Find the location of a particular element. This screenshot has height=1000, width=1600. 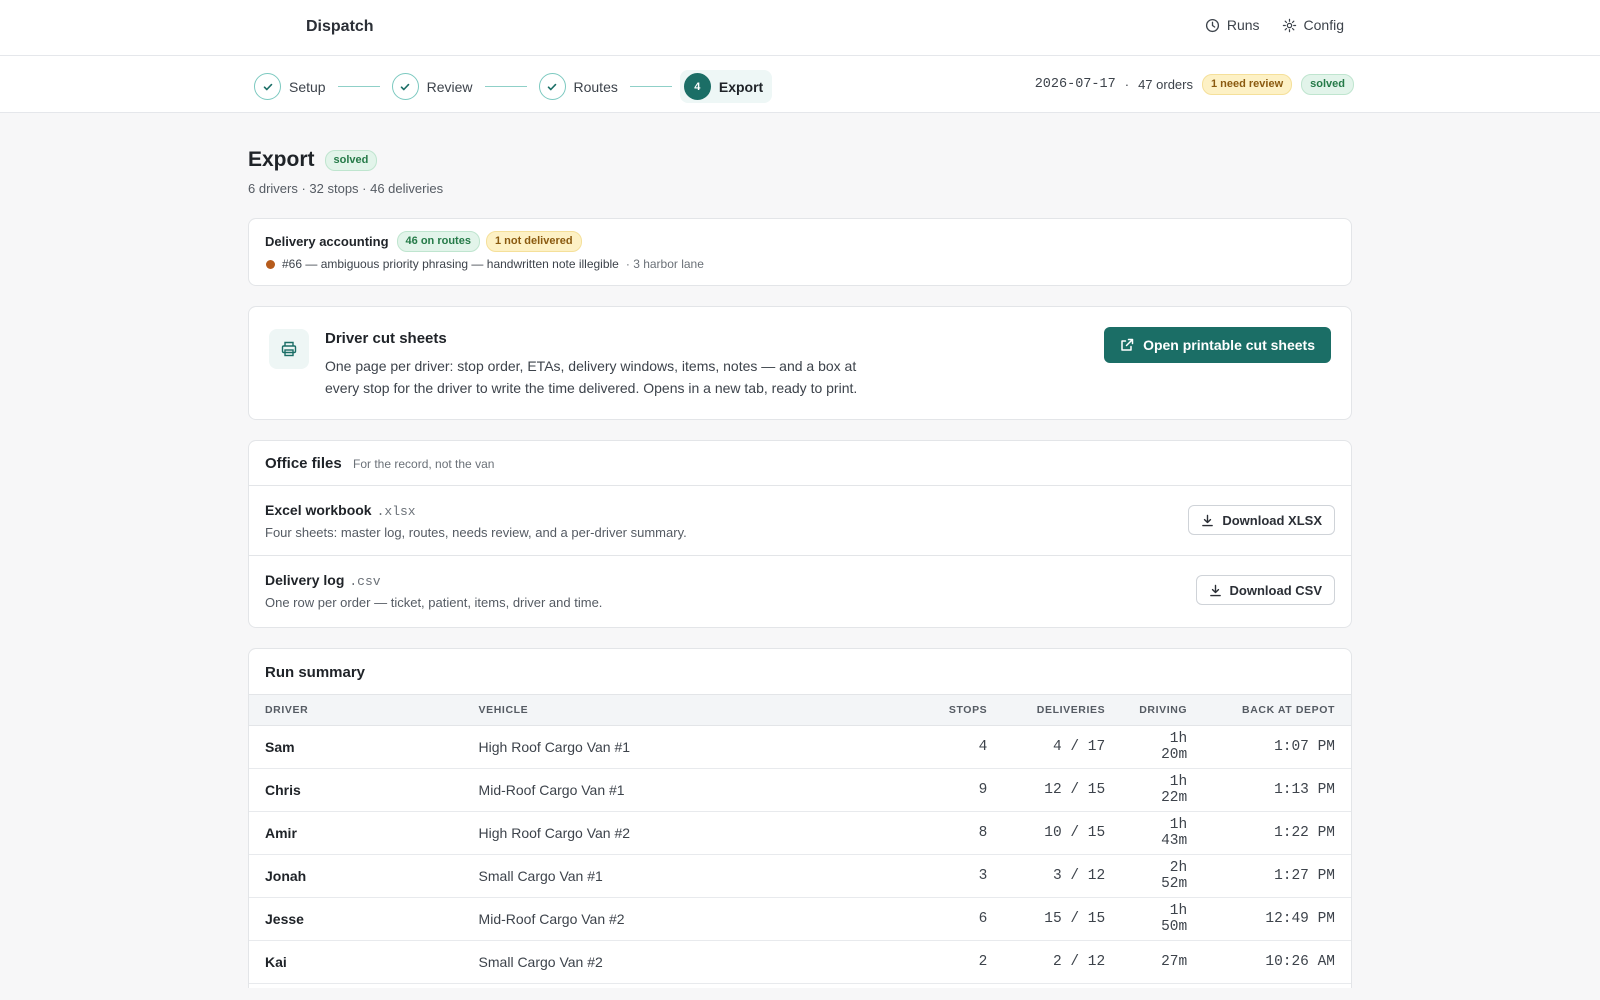

deliveries-cell: 3 / 12 is located at coordinates (1079, 876).